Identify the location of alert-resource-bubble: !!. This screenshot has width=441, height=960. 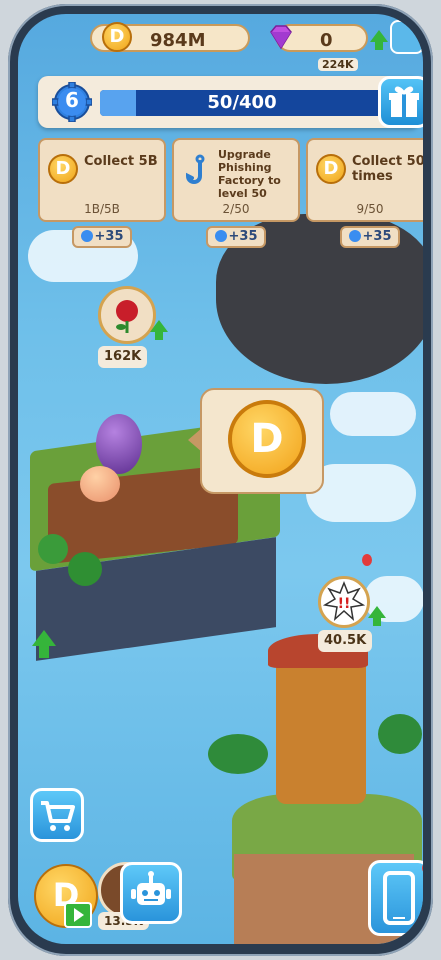
(344, 602).